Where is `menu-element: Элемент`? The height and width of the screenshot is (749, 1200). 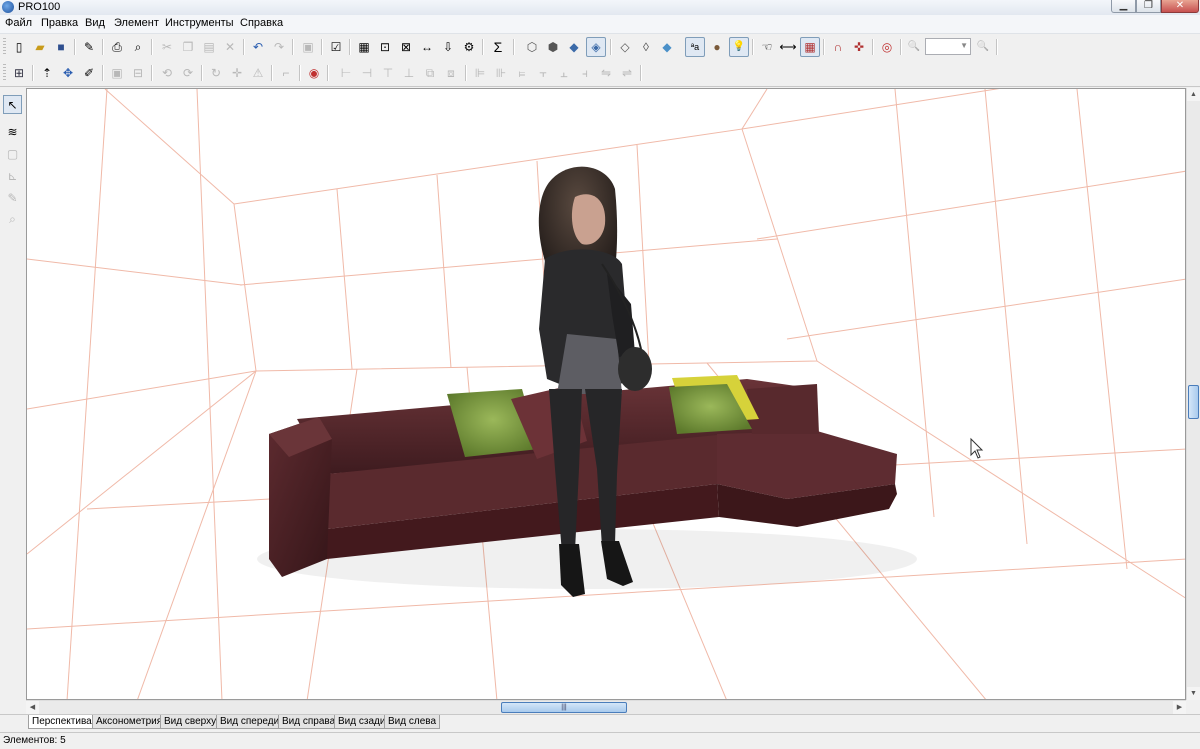
menu-element: Элемент is located at coordinates (136, 23).